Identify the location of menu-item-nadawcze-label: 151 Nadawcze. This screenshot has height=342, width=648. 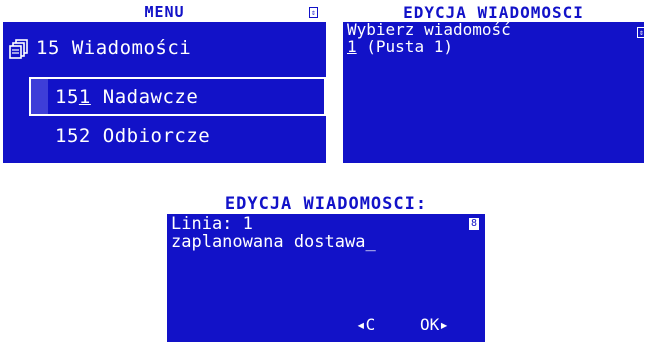
(127, 97).